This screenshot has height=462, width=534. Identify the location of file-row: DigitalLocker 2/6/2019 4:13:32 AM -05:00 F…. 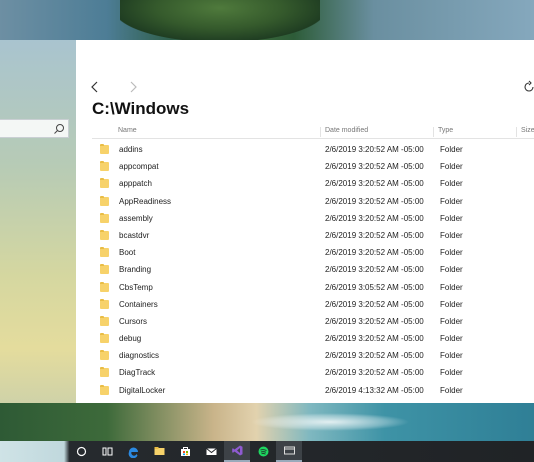
(313, 390).